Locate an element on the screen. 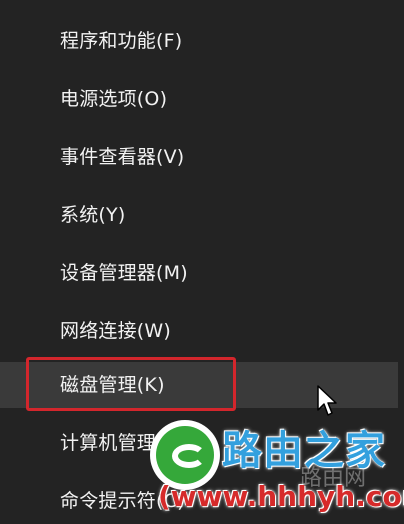 This screenshot has width=404, height=524. menu-item-programs-and-features: 程序和功能(F) is located at coordinates (199, 41).